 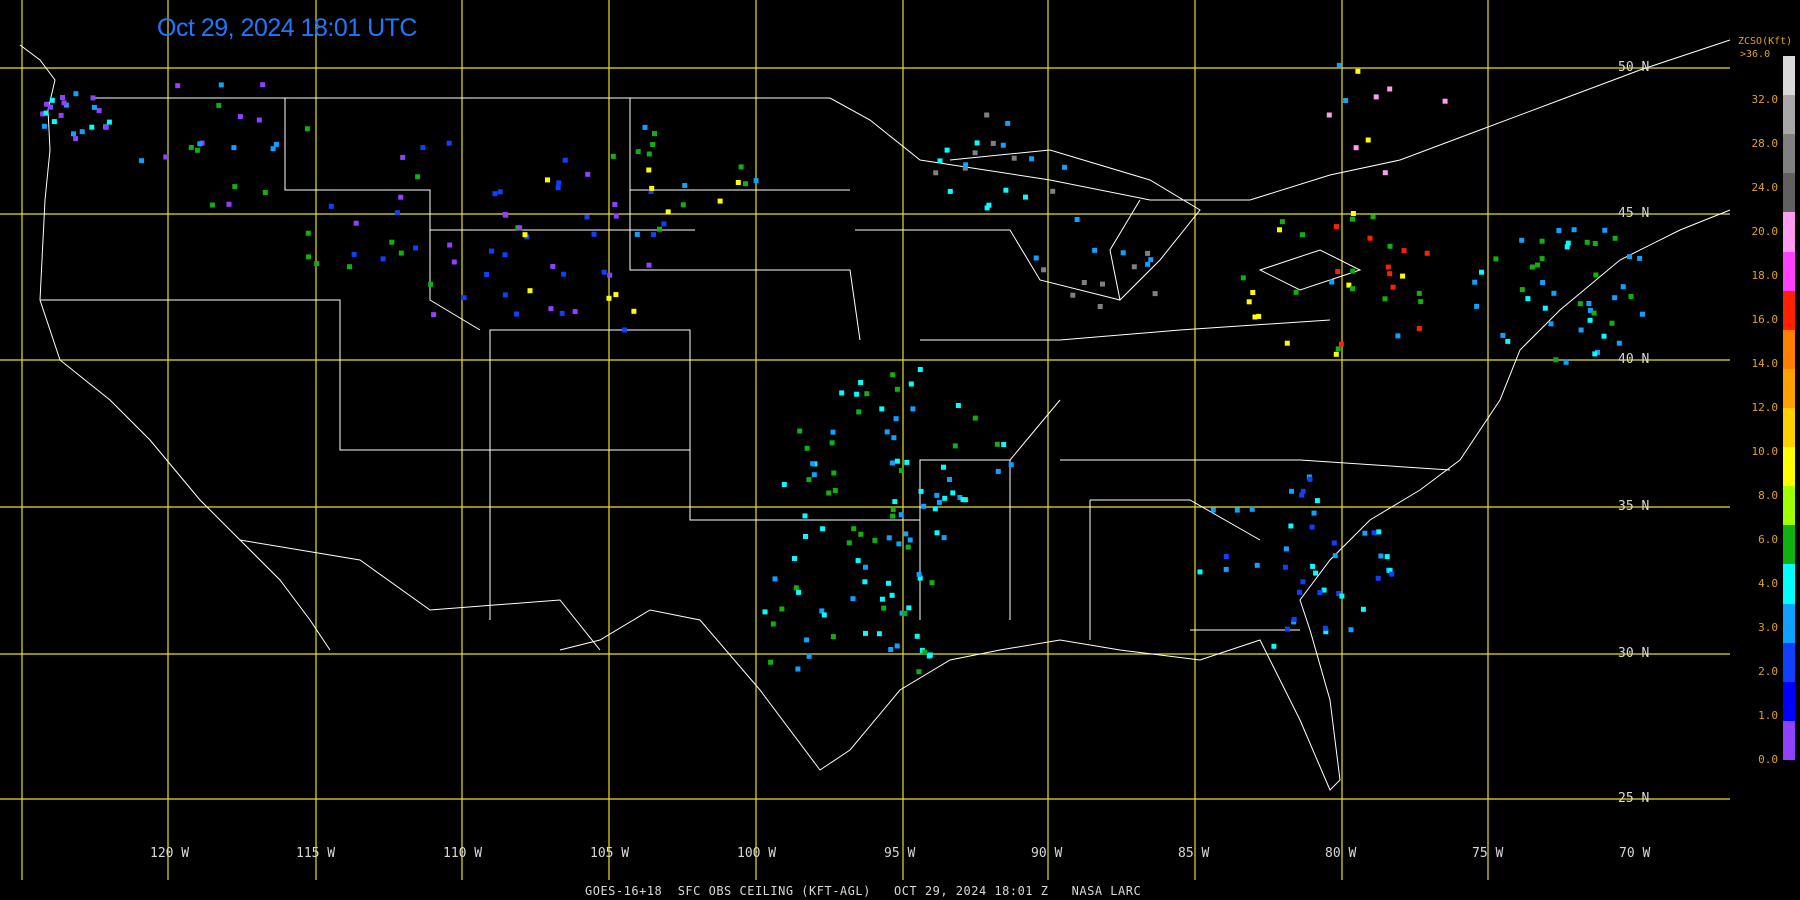 I want to click on longitude-label: 95 W, so click(x=900, y=853).